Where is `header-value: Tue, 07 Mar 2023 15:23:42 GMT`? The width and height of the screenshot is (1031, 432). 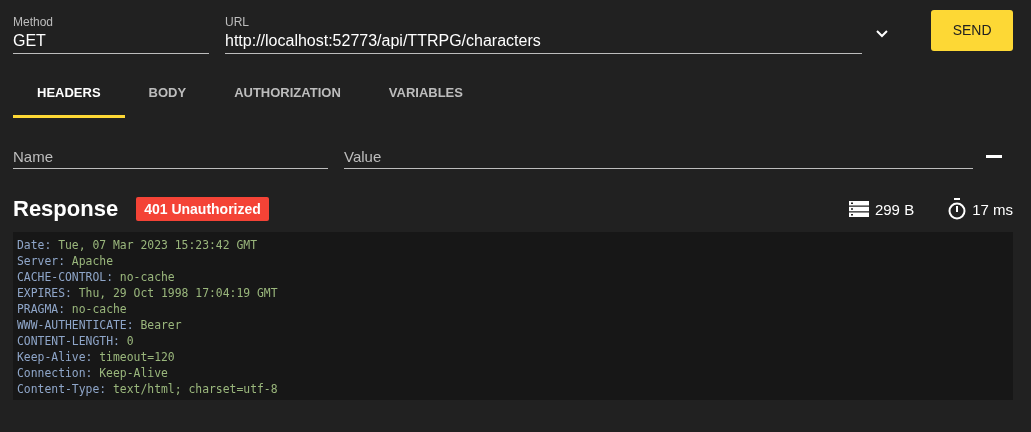
header-value: Tue, 07 Mar 2023 15:23:42 GMT is located at coordinates (157, 245).